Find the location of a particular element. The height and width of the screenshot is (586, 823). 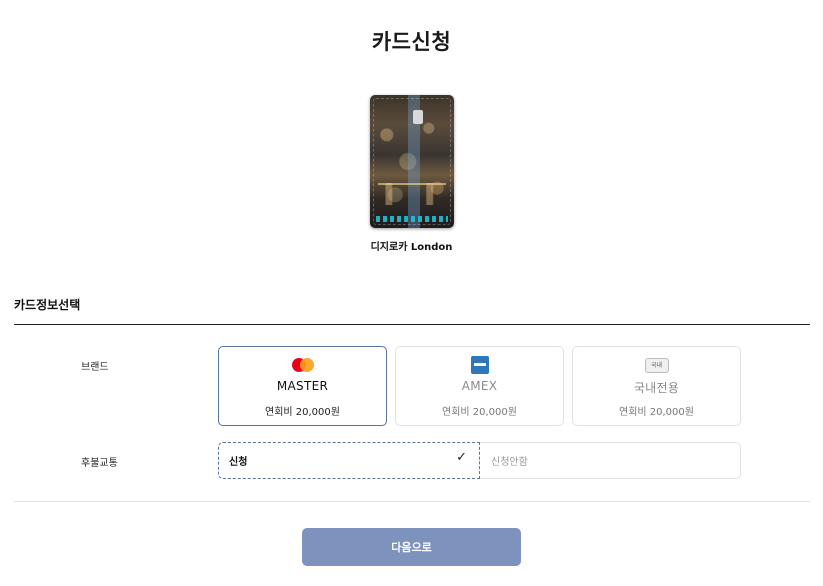

transport-decline-button: 신청안함 is located at coordinates (611, 460).